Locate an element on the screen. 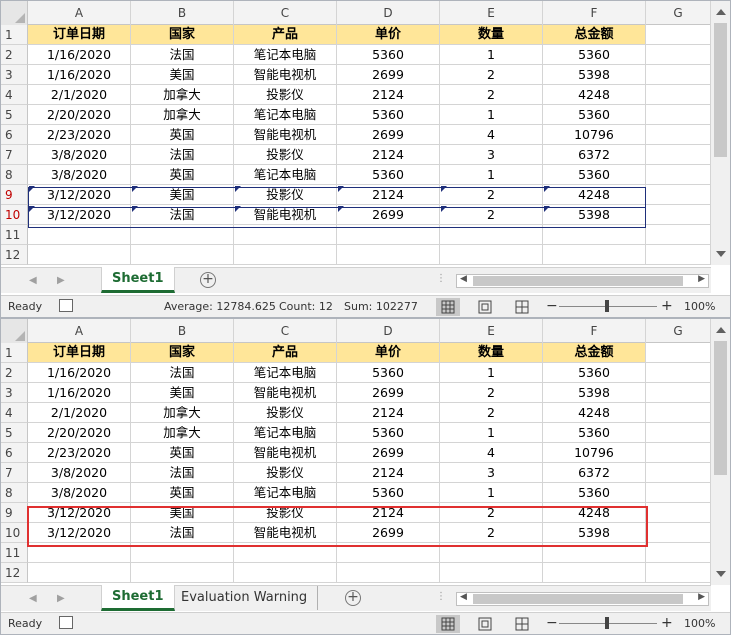 The image size is (731, 635). scroll-left-icon: ◀ is located at coordinates (463, 279).